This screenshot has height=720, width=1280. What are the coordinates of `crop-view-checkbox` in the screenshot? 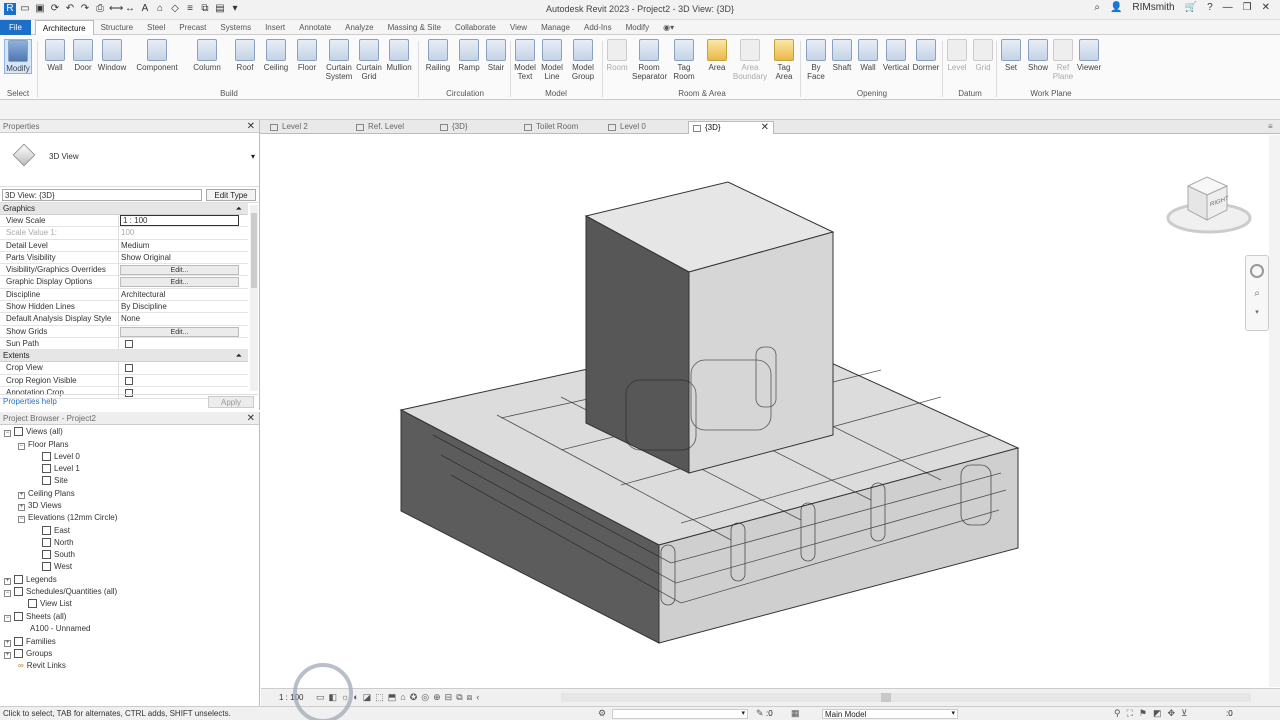 It's located at (129, 368).